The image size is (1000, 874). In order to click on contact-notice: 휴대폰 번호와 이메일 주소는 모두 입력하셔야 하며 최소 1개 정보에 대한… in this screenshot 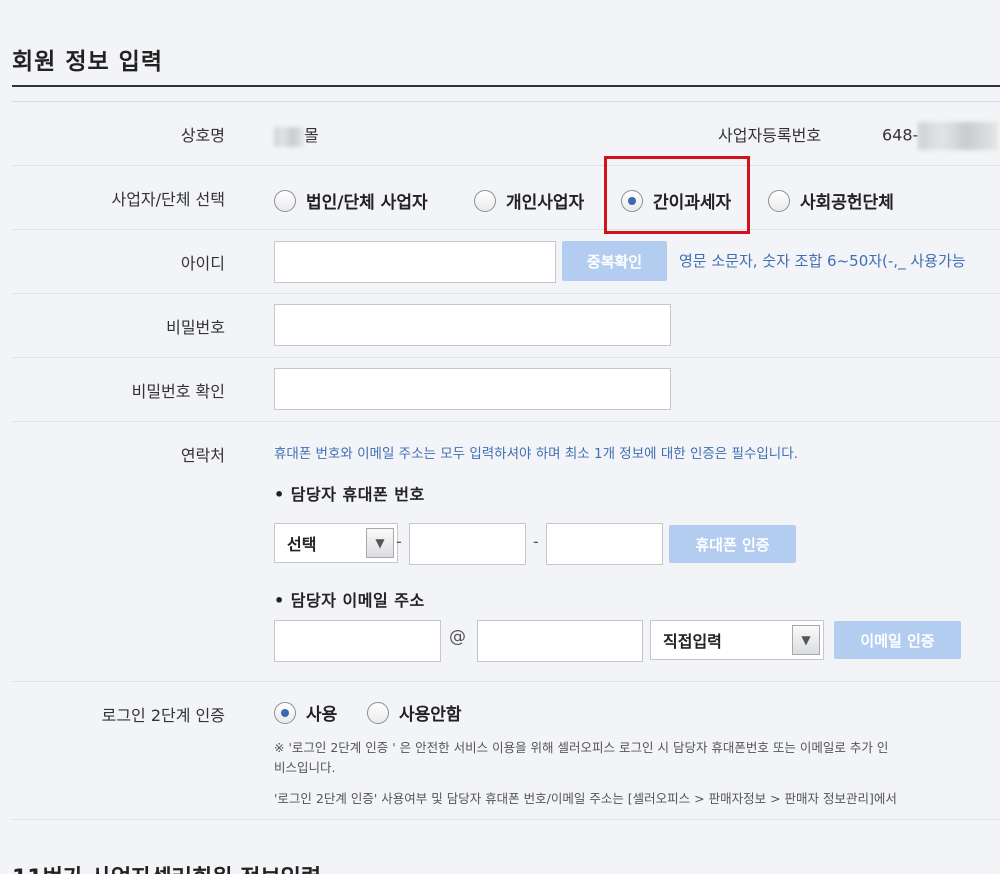, I will do `click(536, 454)`.